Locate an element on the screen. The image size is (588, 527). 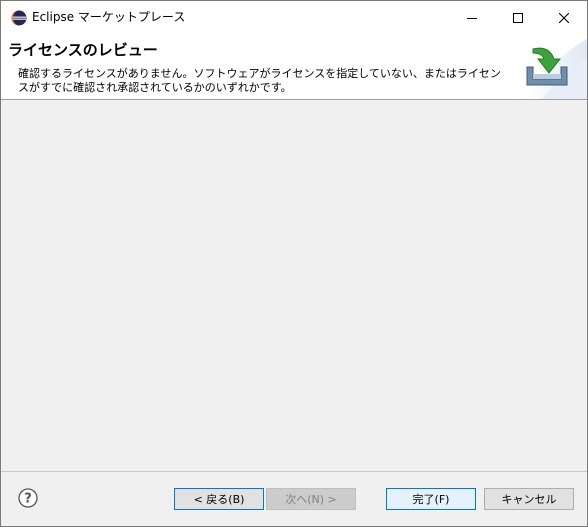
close-icon is located at coordinates (564, 17).